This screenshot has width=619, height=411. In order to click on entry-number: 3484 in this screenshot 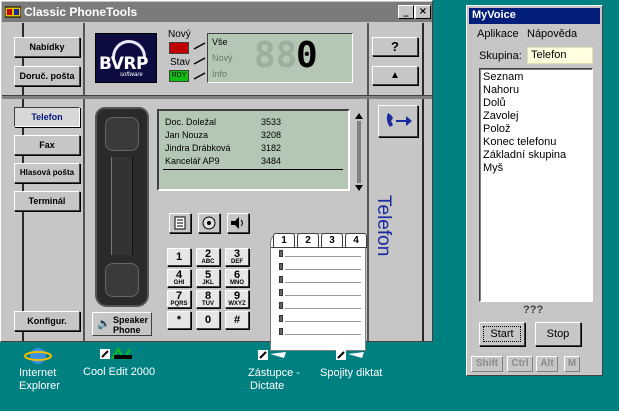, I will do `click(271, 161)`.